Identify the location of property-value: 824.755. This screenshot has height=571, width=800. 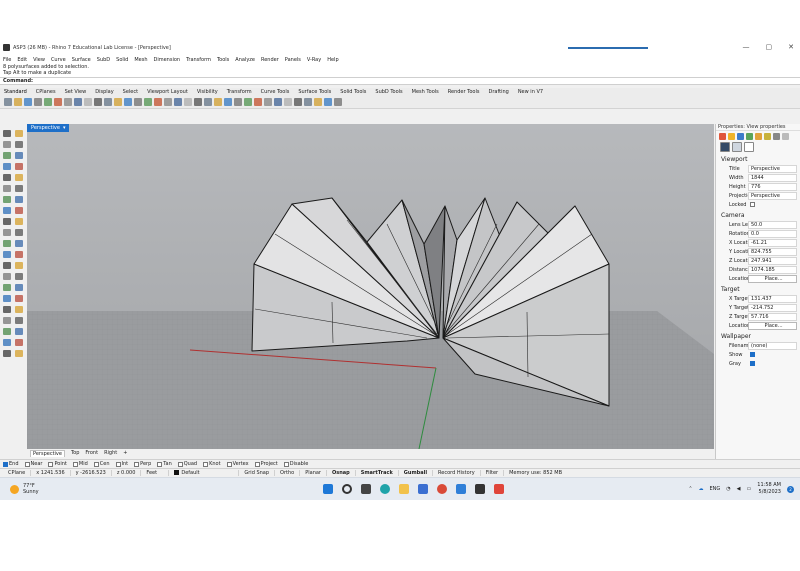
(772, 251).